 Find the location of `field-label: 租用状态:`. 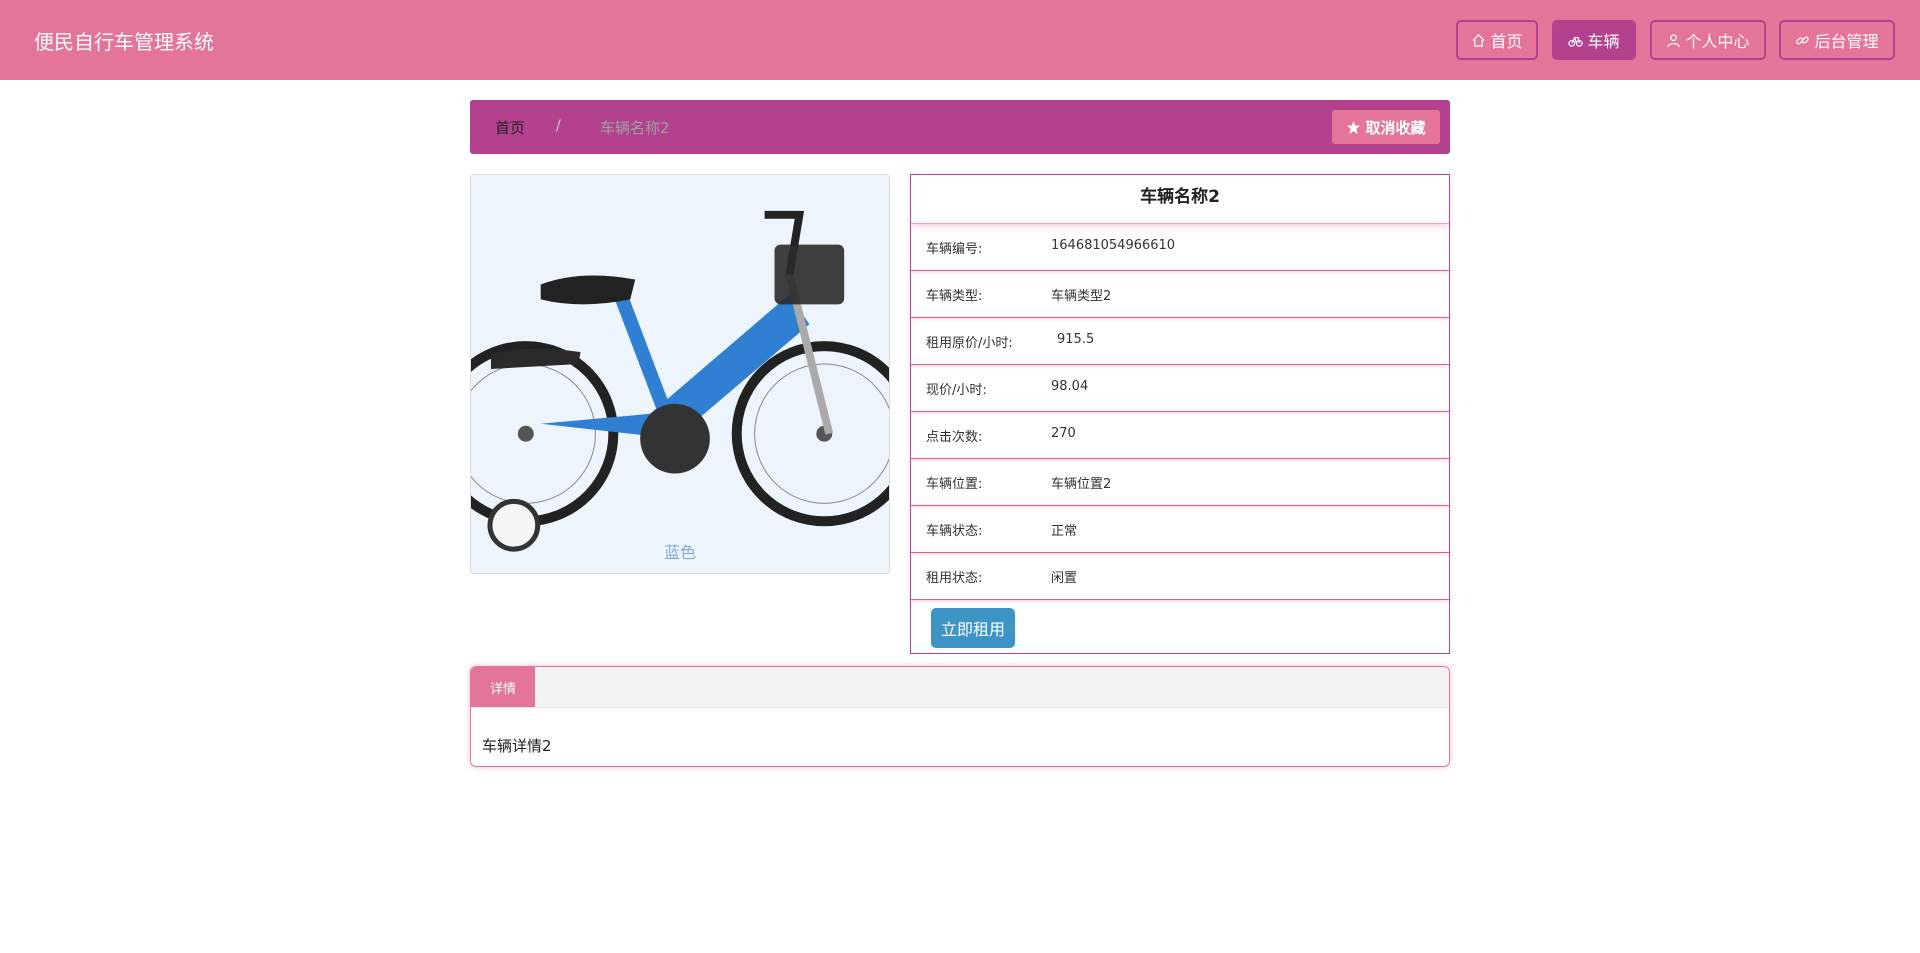

field-label: 租用状态: is located at coordinates (954, 578).